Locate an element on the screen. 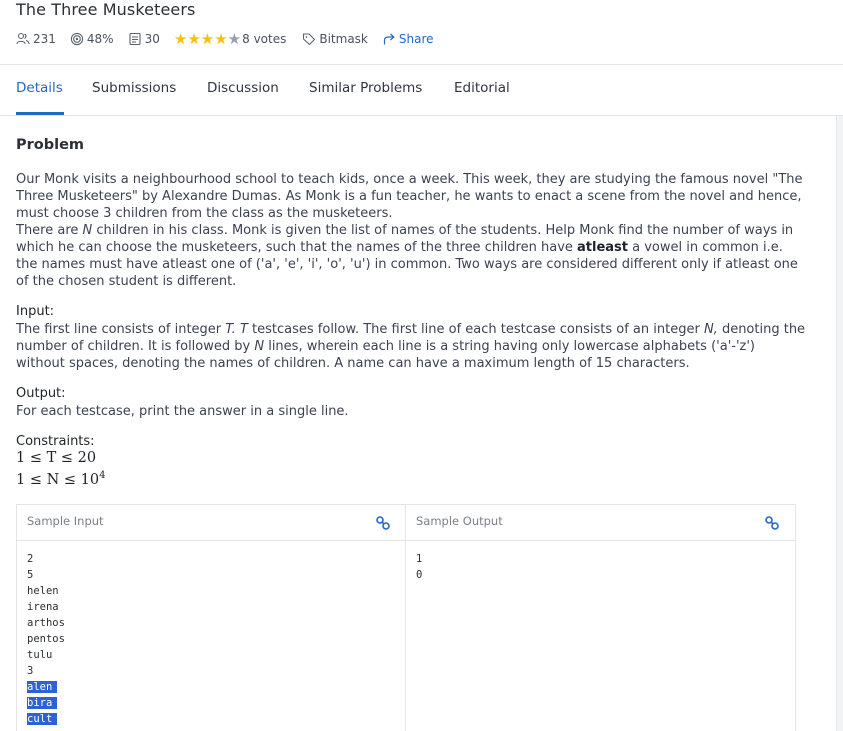 This screenshot has height=731, width=843. problem-heading: Problem is located at coordinates (50, 145).